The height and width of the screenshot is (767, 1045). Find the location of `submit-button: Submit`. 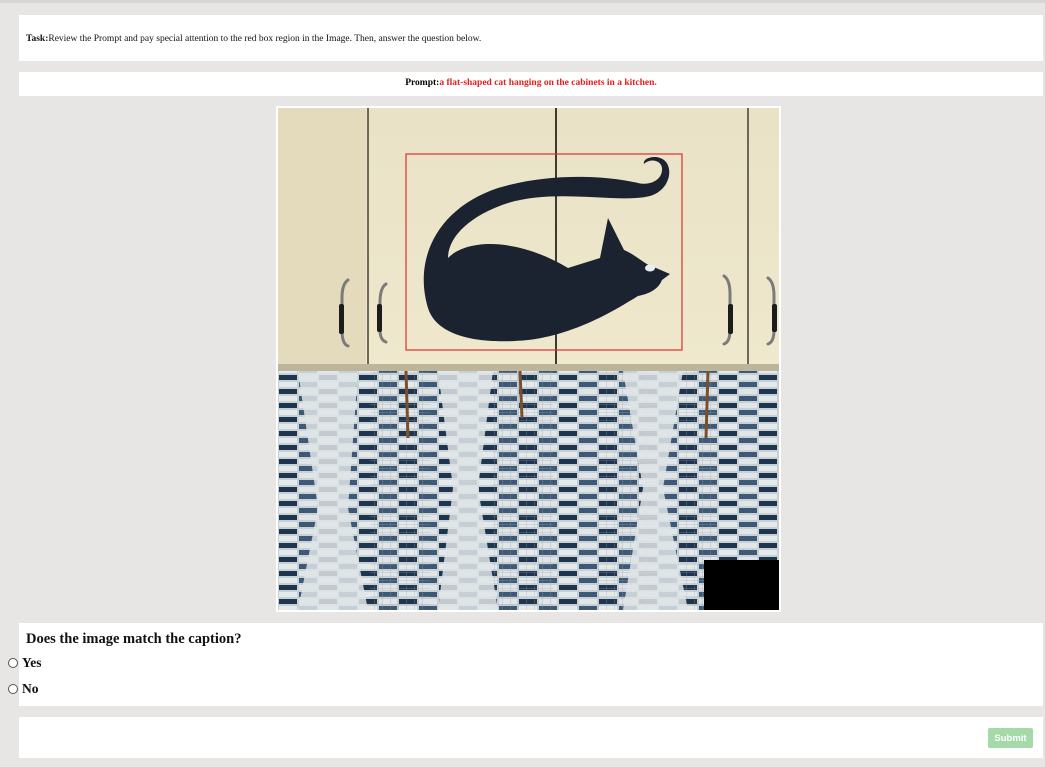

submit-button: Submit is located at coordinates (1010, 738).